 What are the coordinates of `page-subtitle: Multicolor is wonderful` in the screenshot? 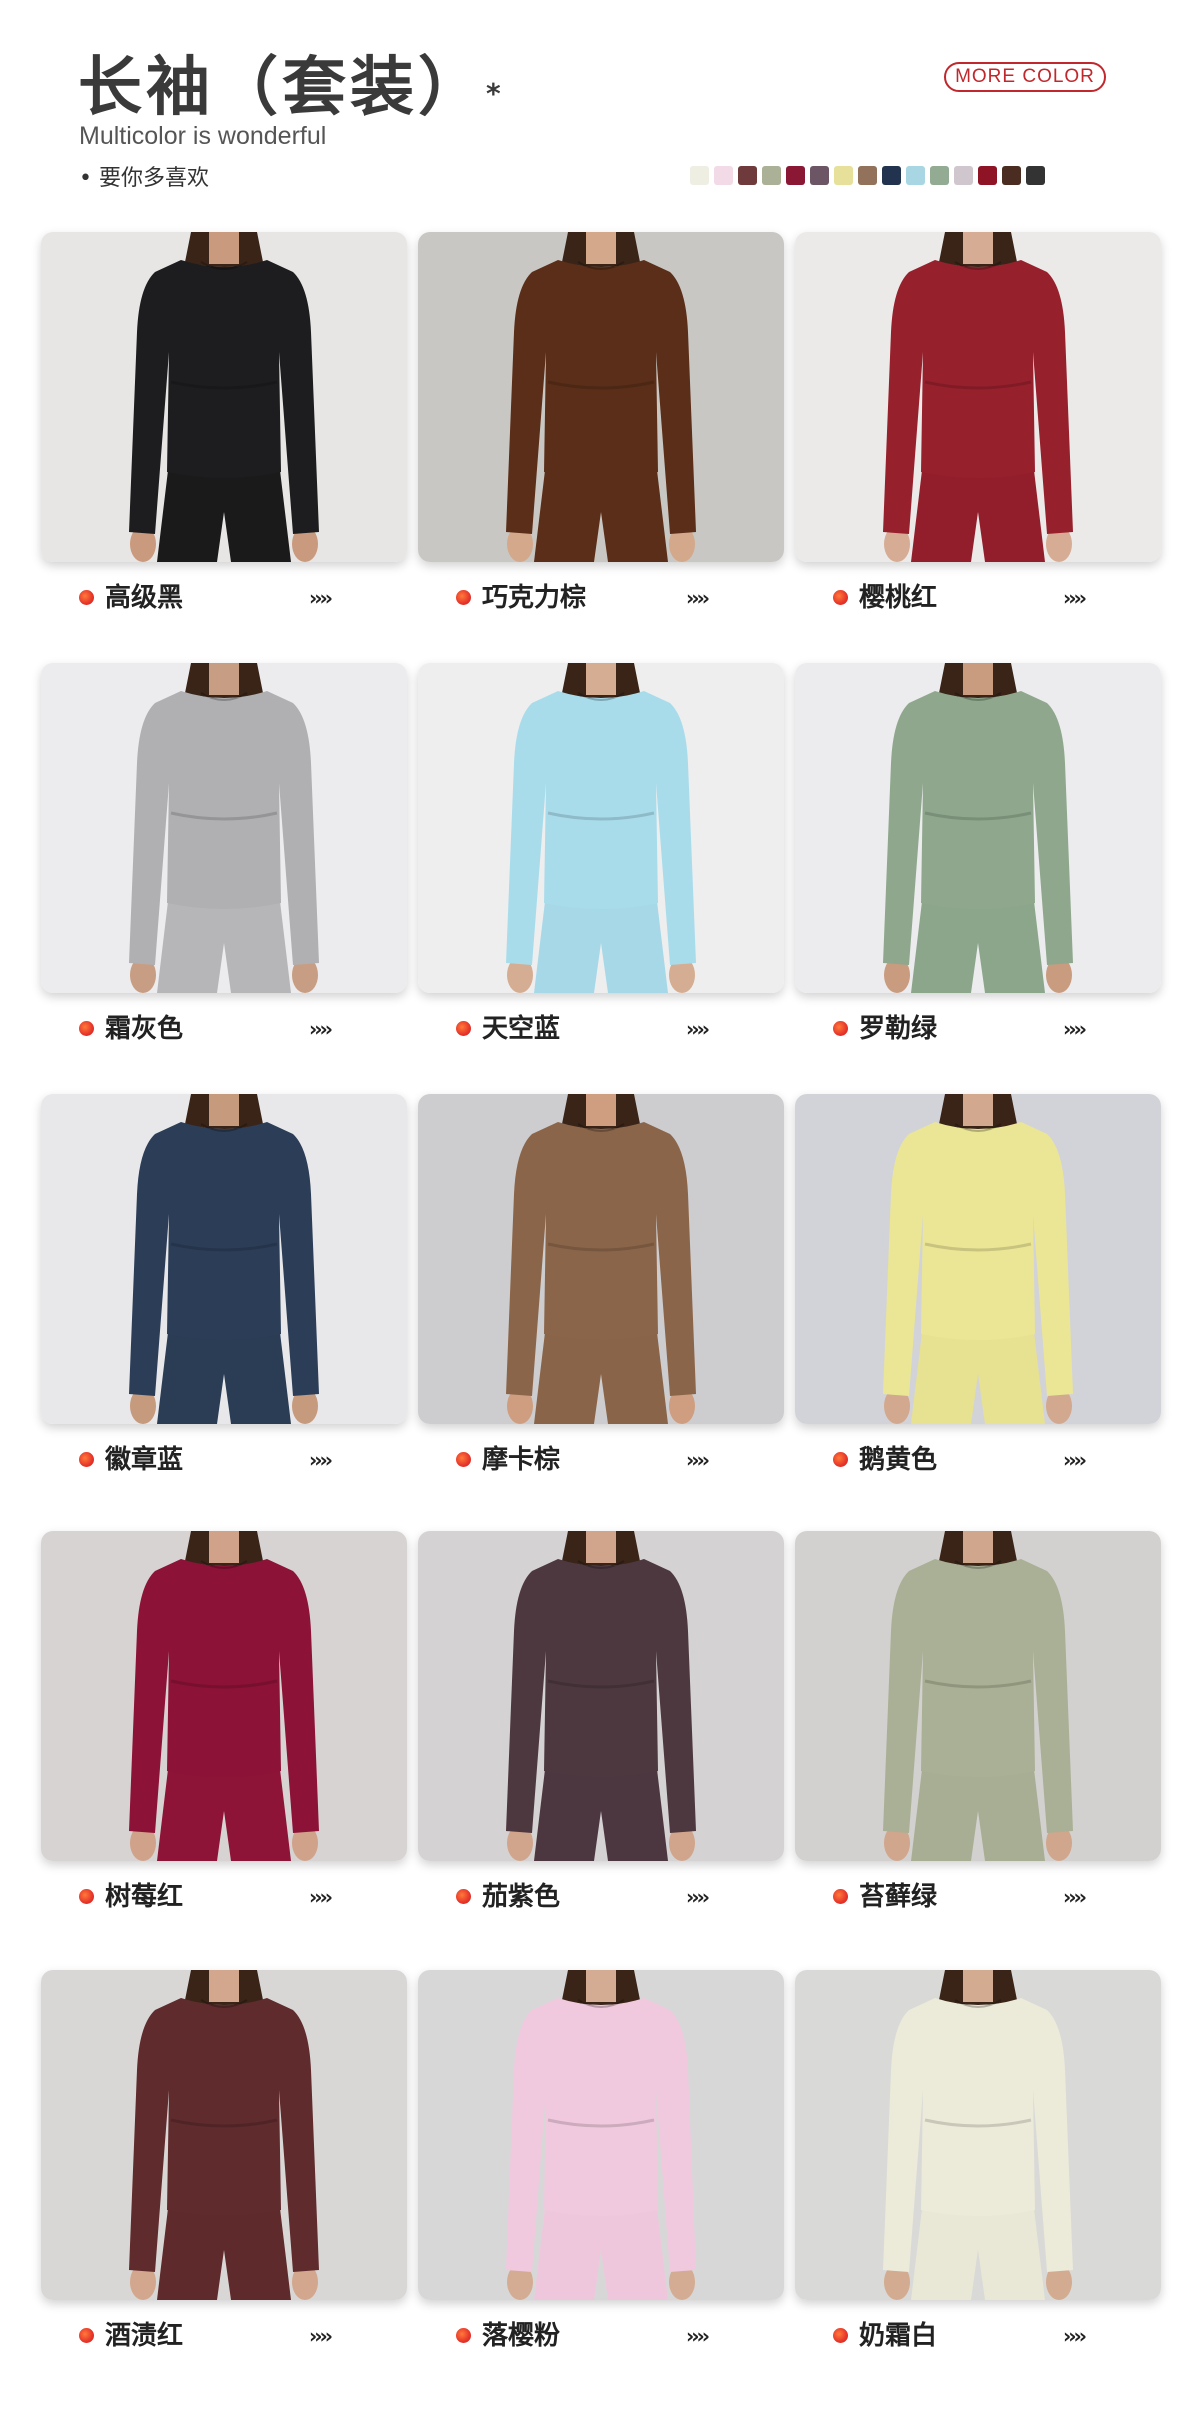 It's located at (203, 136).